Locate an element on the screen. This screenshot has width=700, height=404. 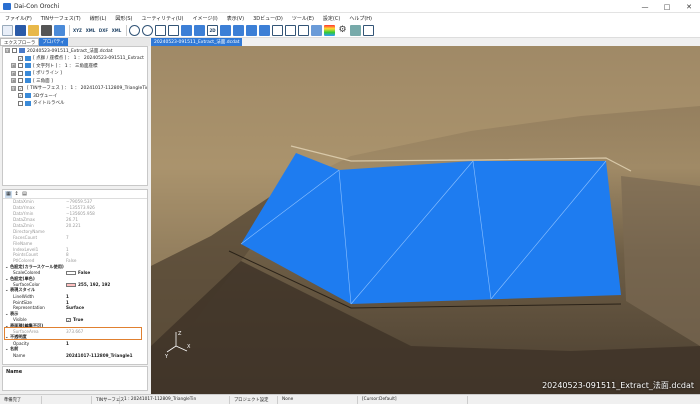
view-iso-icon is located at coordinates (264, 30).